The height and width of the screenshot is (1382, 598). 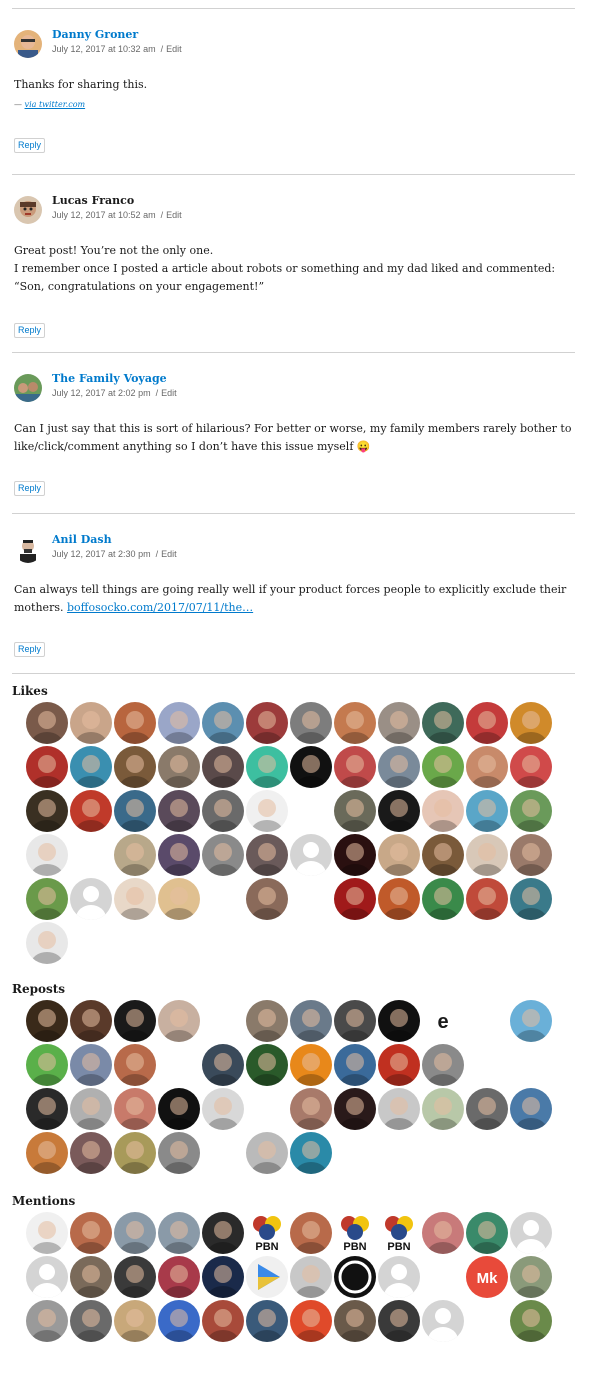 What do you see at coordinates (443, 1021) in the screenshot?
I see `facepile-avatar: e` at bounding box center [443, 1021].